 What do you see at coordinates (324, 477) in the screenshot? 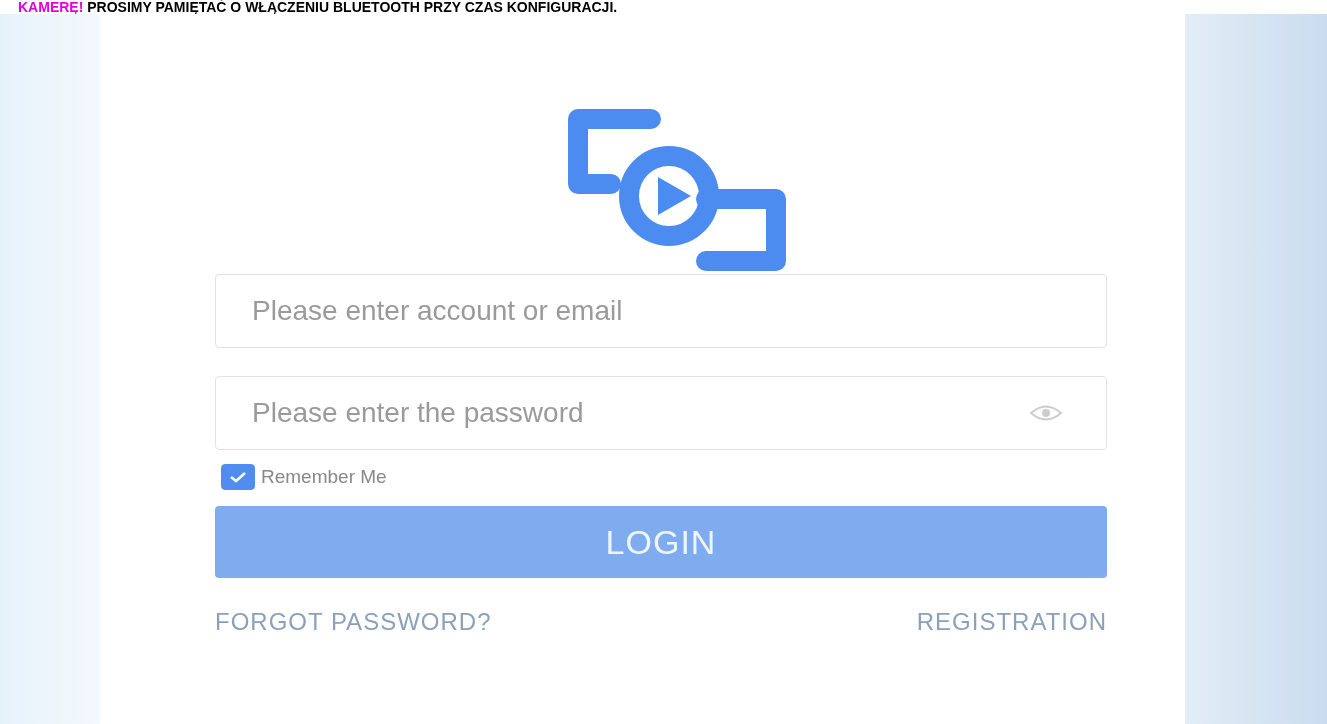
I see `remember-label: Remember Me` at bounding box center [324, 477].